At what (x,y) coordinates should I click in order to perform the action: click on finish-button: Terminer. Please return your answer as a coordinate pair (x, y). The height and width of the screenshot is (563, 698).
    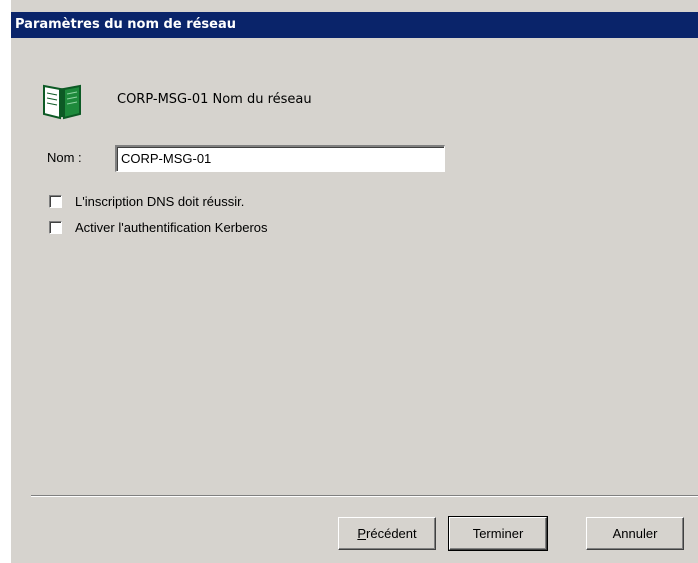
    Looking at the image, I should click on (498, 533).